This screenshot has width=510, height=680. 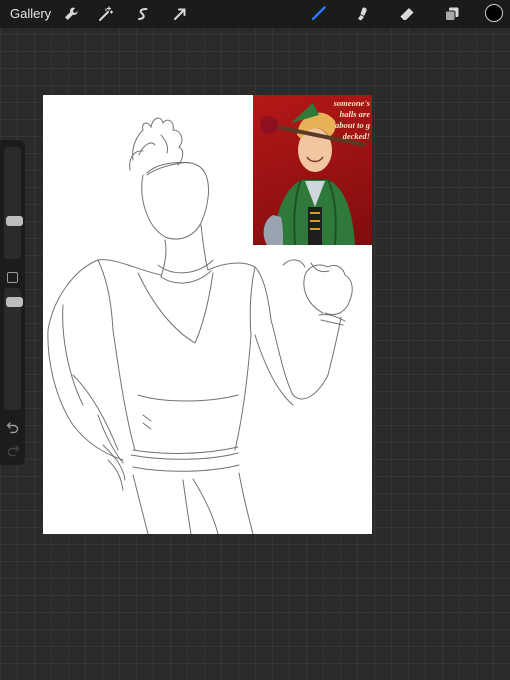 I want to click on opacity-thumb, so click(x=14, y=301).